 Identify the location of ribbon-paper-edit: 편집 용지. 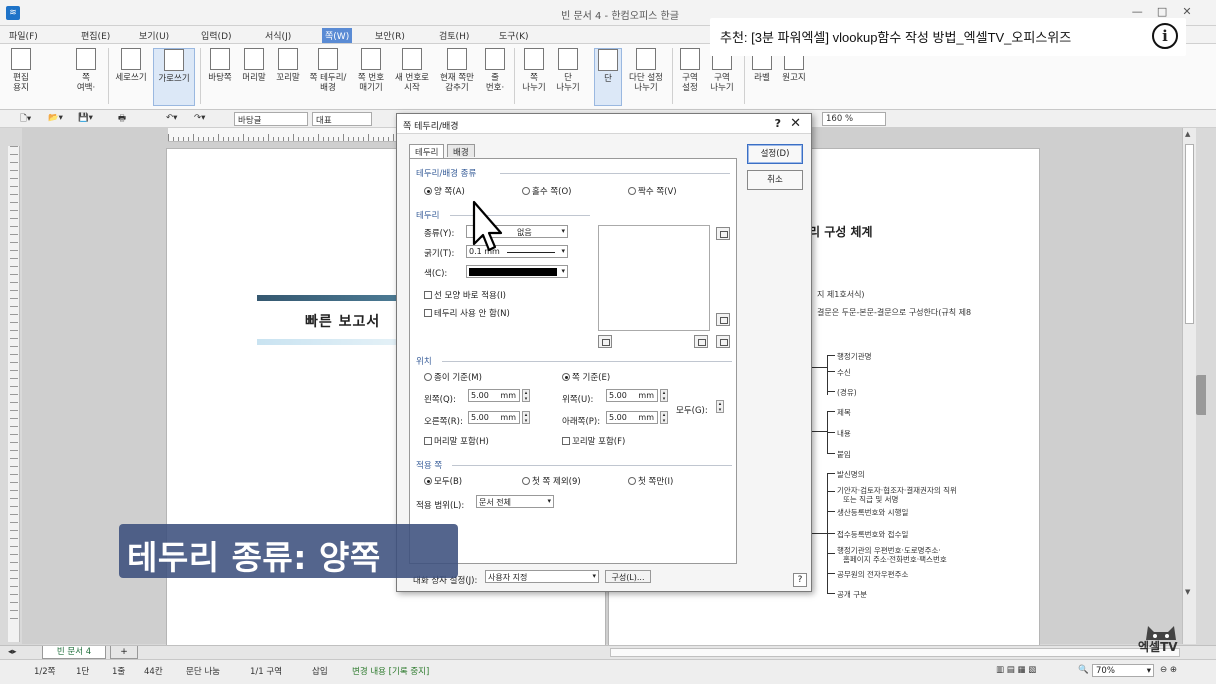
(21, 70).